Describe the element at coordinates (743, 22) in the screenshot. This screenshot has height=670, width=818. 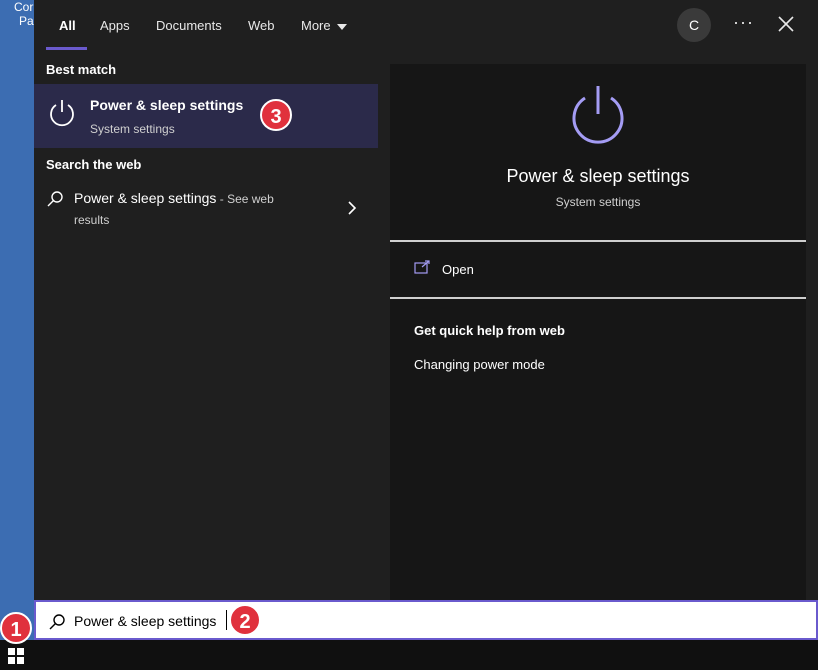
I see `more-options-button: ···` at that location.